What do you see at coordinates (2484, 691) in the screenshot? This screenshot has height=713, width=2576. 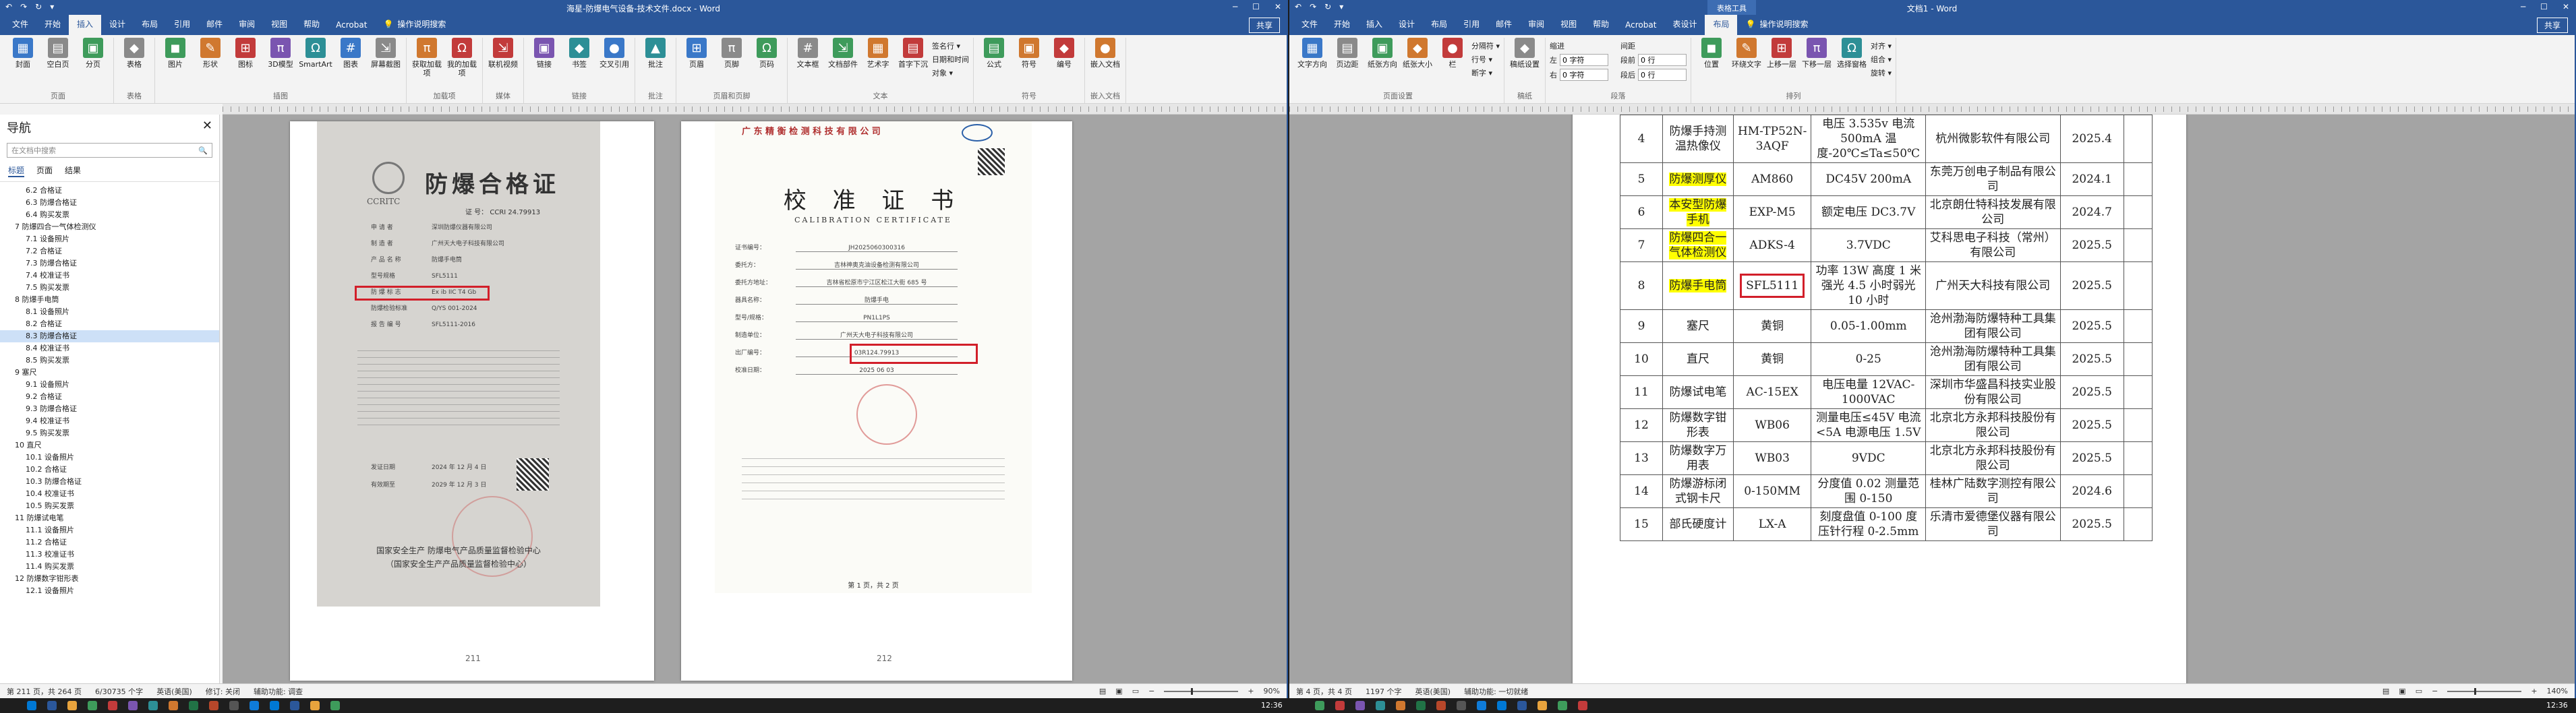 I see `right-zoom-slider` at bounding box center [2484, 691].